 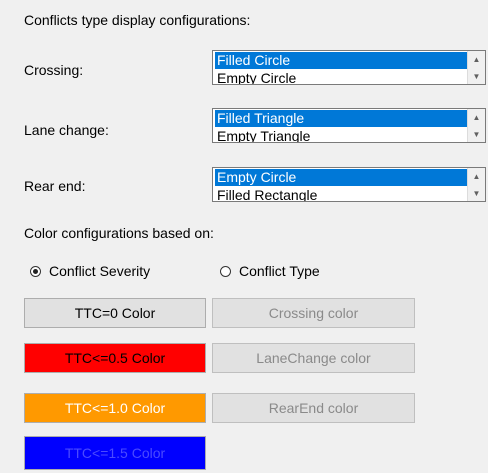 What do you see at coordinates (341, 118) in the screenshot?
I see `listbox-selected-item: Filled Triangle` at bounding box center [341, 118].